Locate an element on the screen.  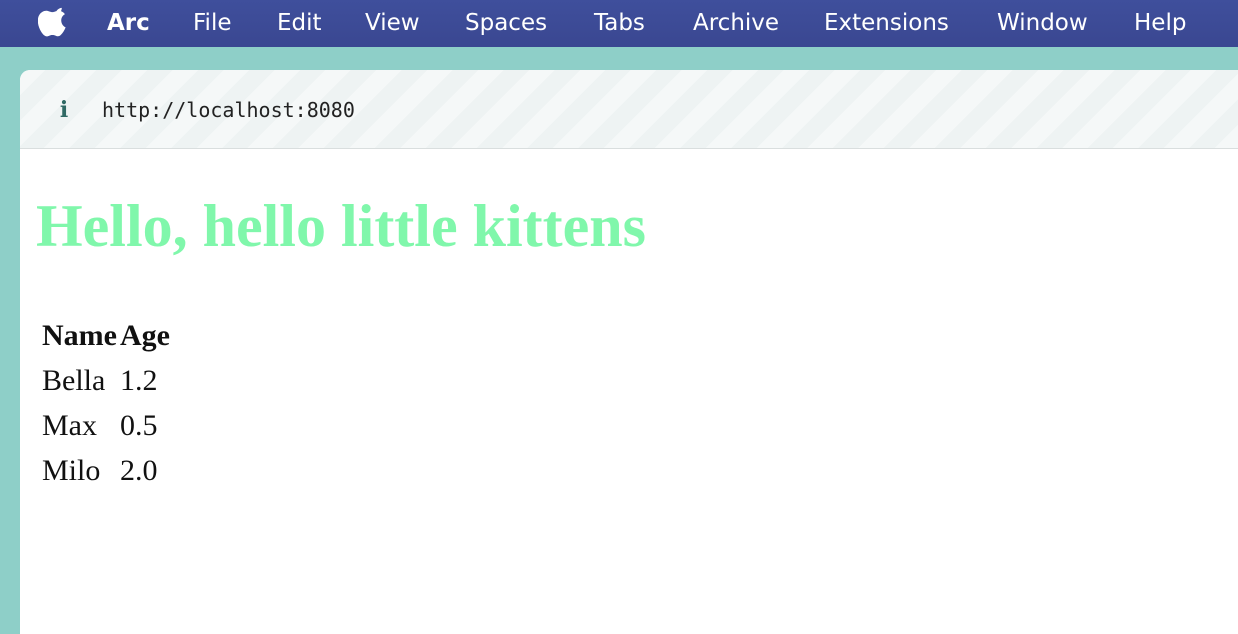
column-header-age: Age is located at coordinates (144, 335).